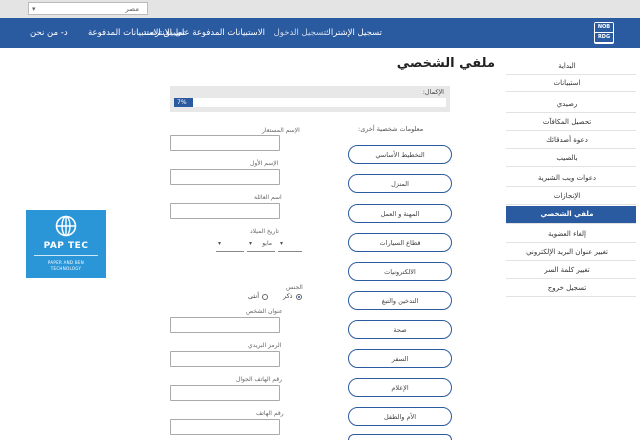  What do you see at coordinates (400, 437) in the screenshot?
I see `info-button-partial` at bounding box center [400, 437].